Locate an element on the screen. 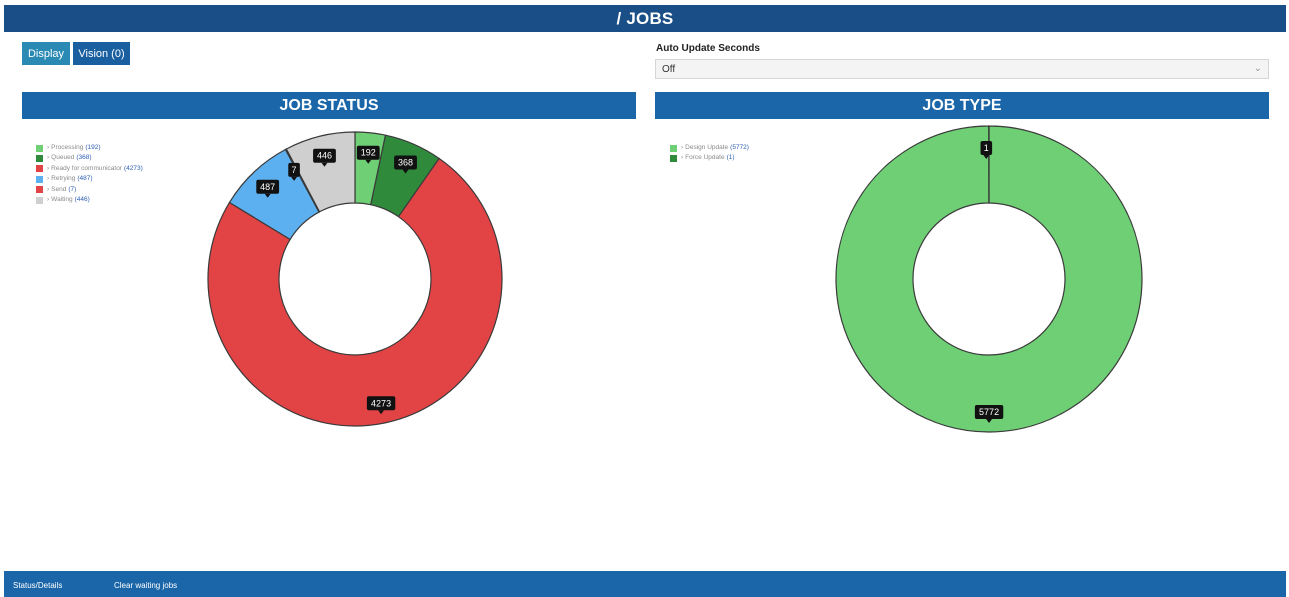  status-details-link: Status/Details is located at coordinates (37, 585).